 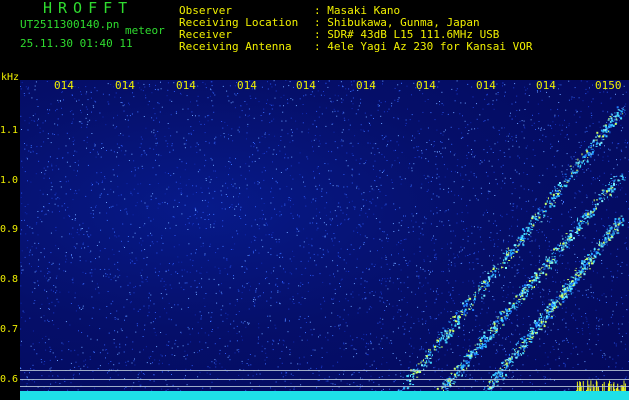 I want to click on freq-tick: 0.7, so click(x=9, y=329).